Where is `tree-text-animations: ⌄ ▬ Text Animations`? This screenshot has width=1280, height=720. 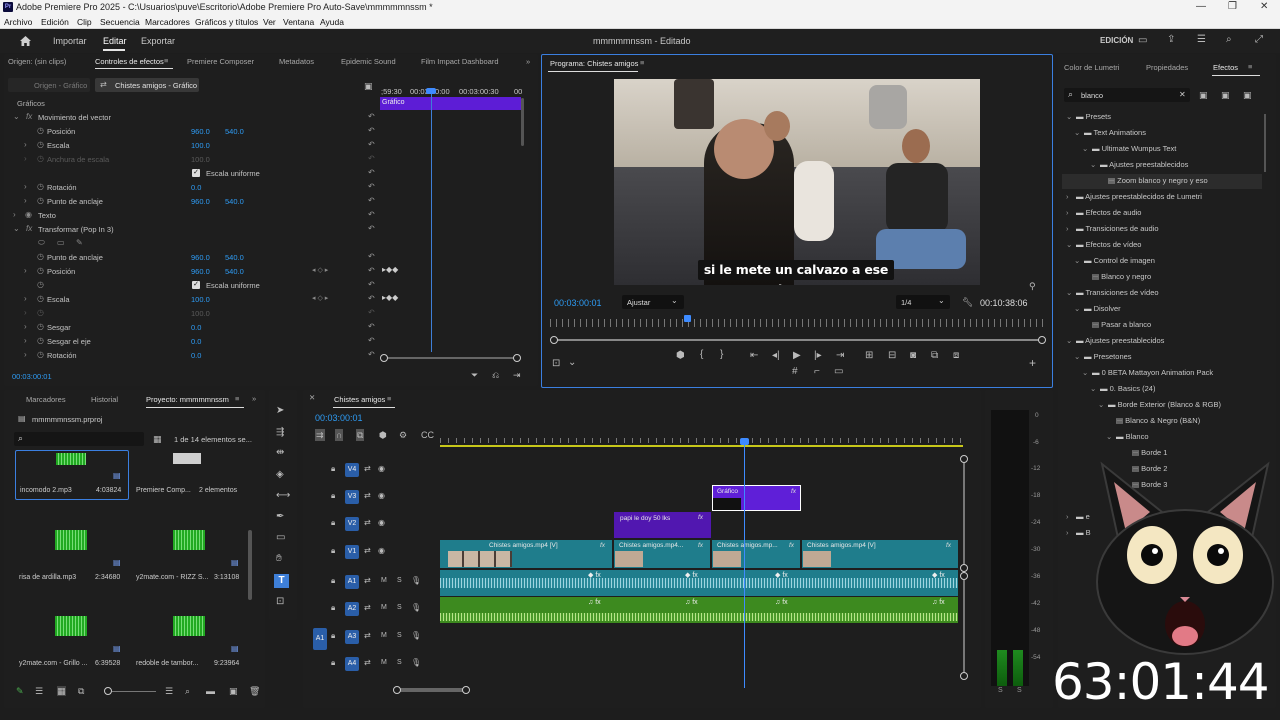 tree-text-animations: ⌄ ▬ Text Animations is located at coordinates (1110, 132).